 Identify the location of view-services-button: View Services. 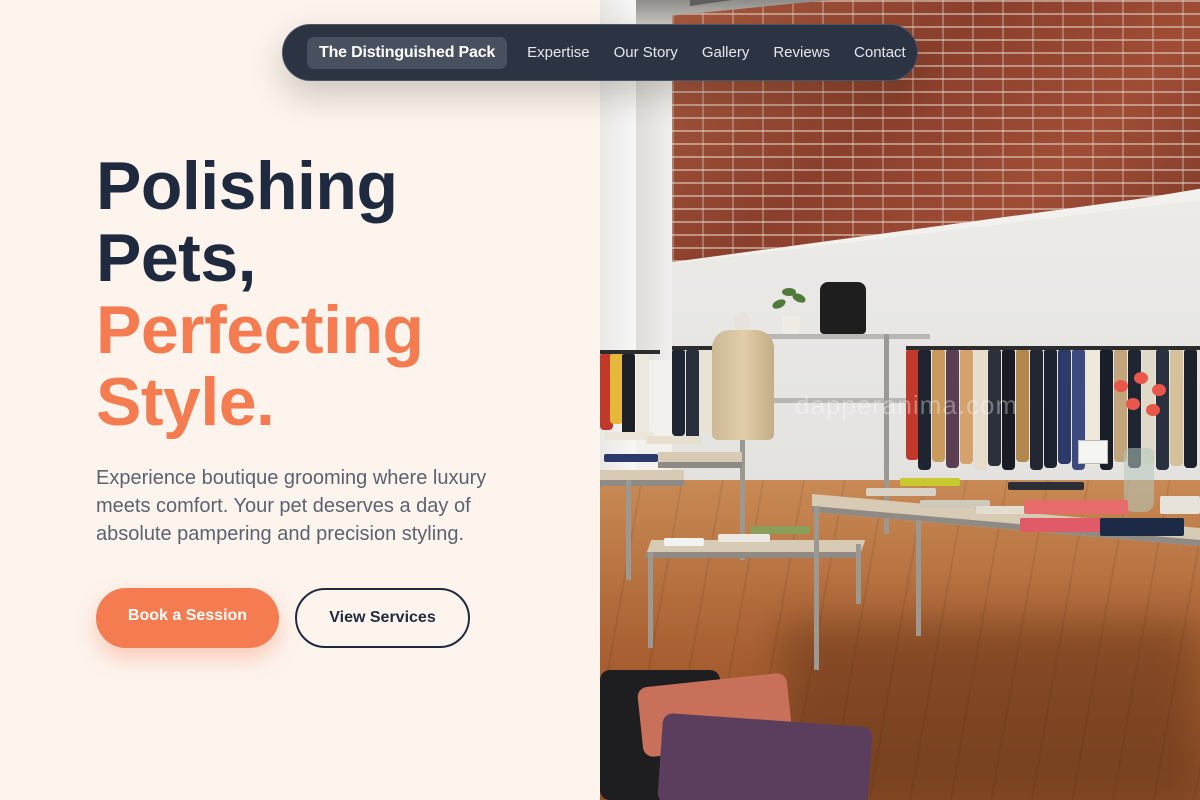
(382, 618).